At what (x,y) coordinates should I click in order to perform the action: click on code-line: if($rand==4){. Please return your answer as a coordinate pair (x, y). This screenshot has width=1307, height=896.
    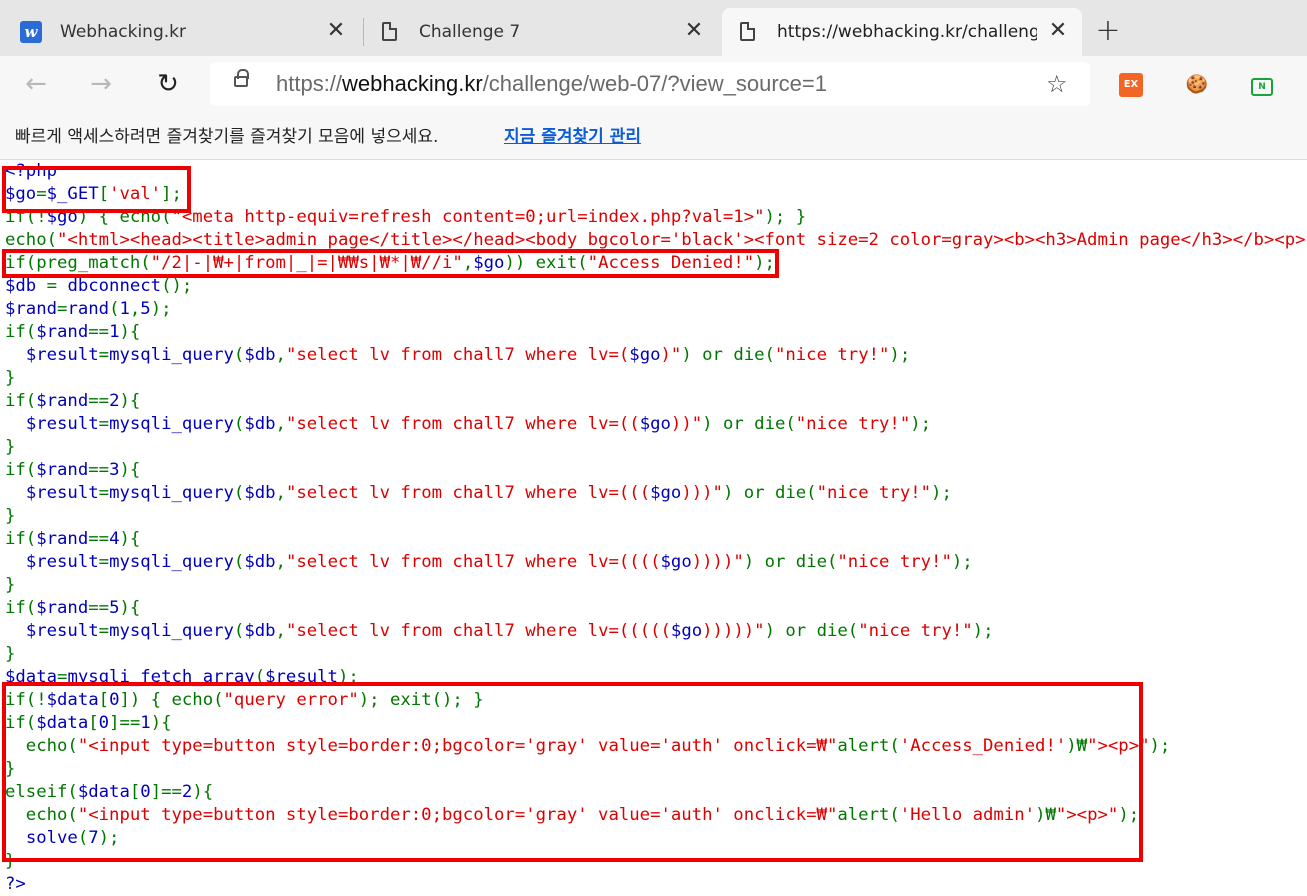
    Looking at the image, I should click on (73, 539).